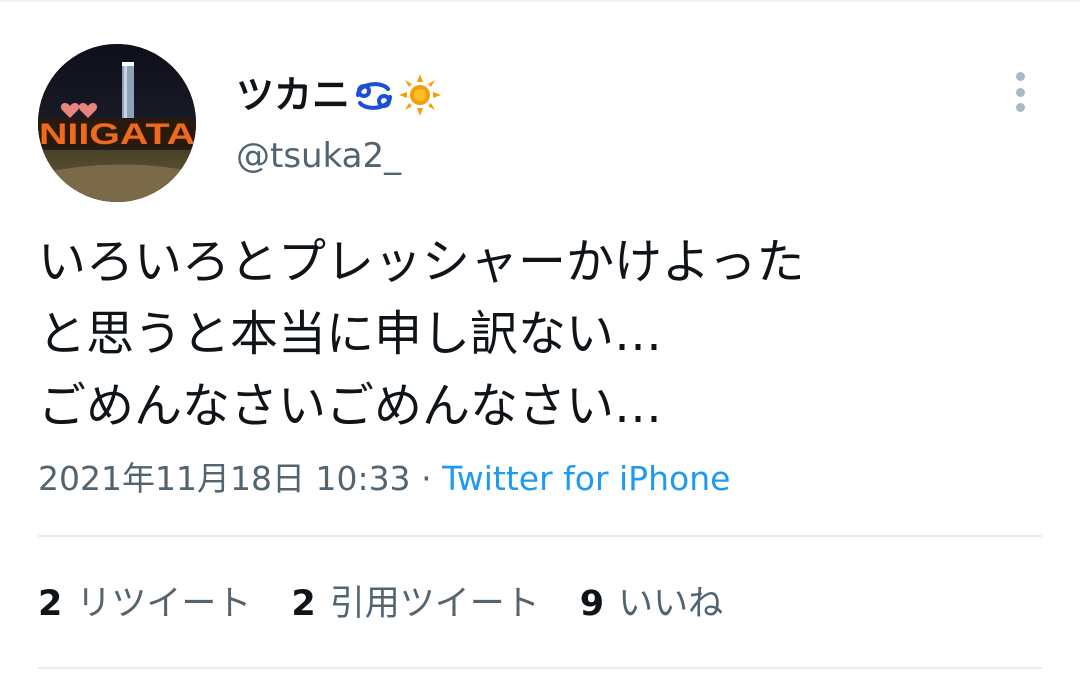 This screenshot has width=1080, height=683. Describe the element at coordinates (224, 478) in the screenshot. I see `tweet-timestamp: 2021年11月18日 10:33` at that location.